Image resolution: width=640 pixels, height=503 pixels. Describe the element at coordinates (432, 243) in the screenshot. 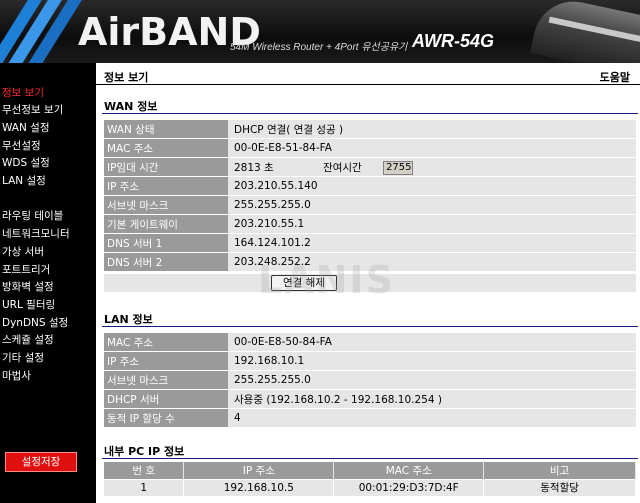

I see `row-value: 164.124.101.2` at that location.